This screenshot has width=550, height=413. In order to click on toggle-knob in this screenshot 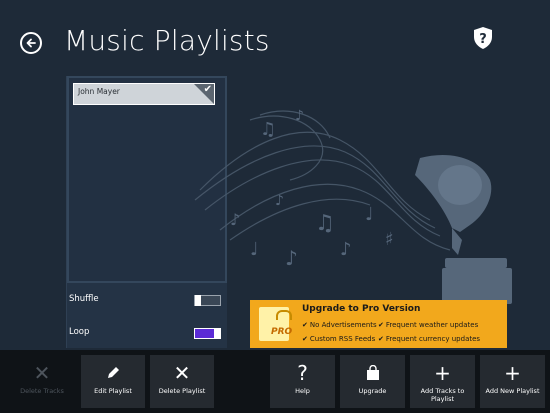, I will do `click(217, 333)`.